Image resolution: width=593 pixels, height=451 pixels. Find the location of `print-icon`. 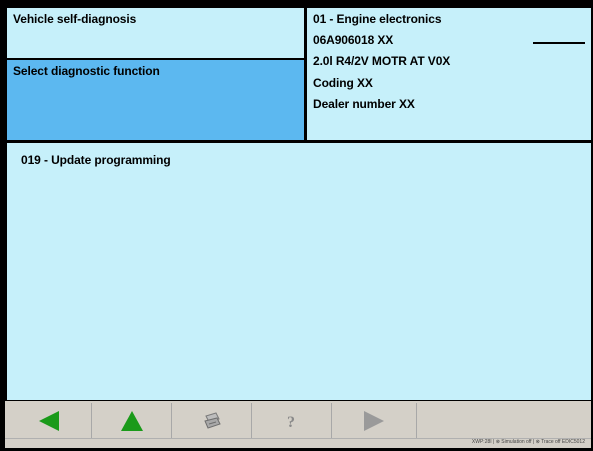

print-icon is located at coordinates (212, 420).